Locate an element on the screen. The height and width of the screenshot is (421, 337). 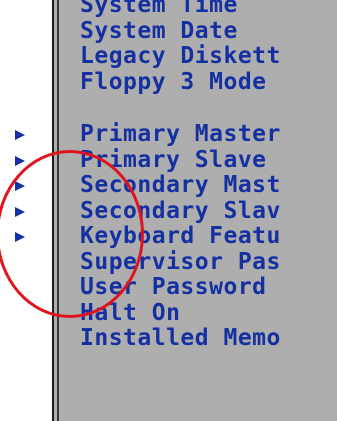
menu-item-label: System Date is located at coordinates (159, 30).